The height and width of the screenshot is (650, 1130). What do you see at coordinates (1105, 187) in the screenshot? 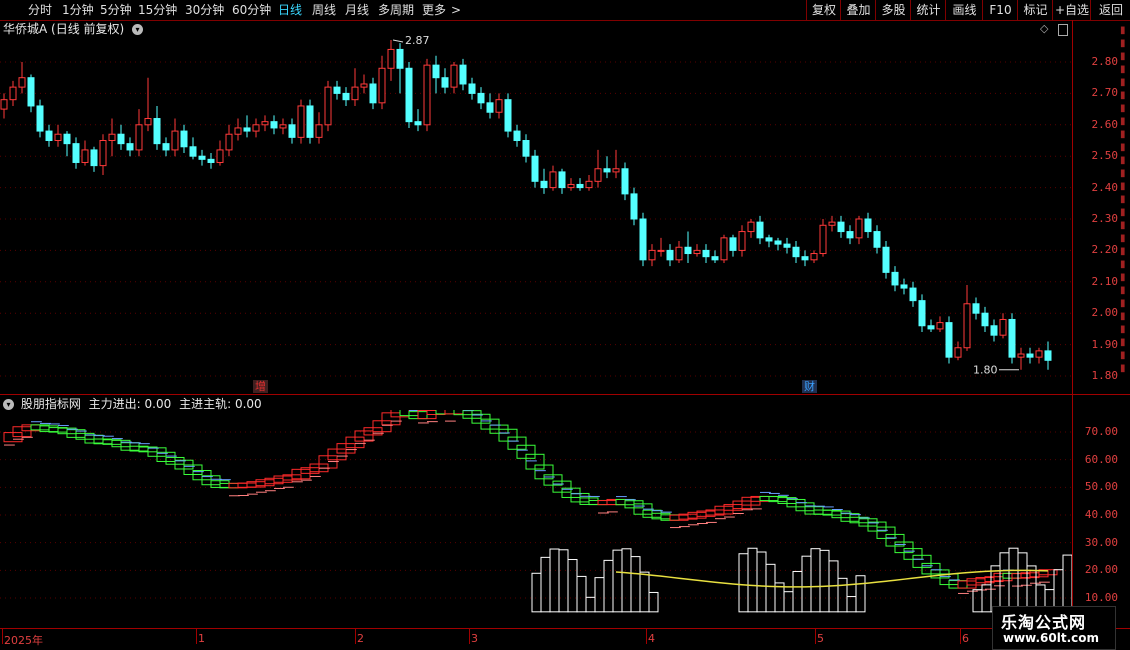
I see `price-tick: 2.40` at bounding box center [1105, 187].